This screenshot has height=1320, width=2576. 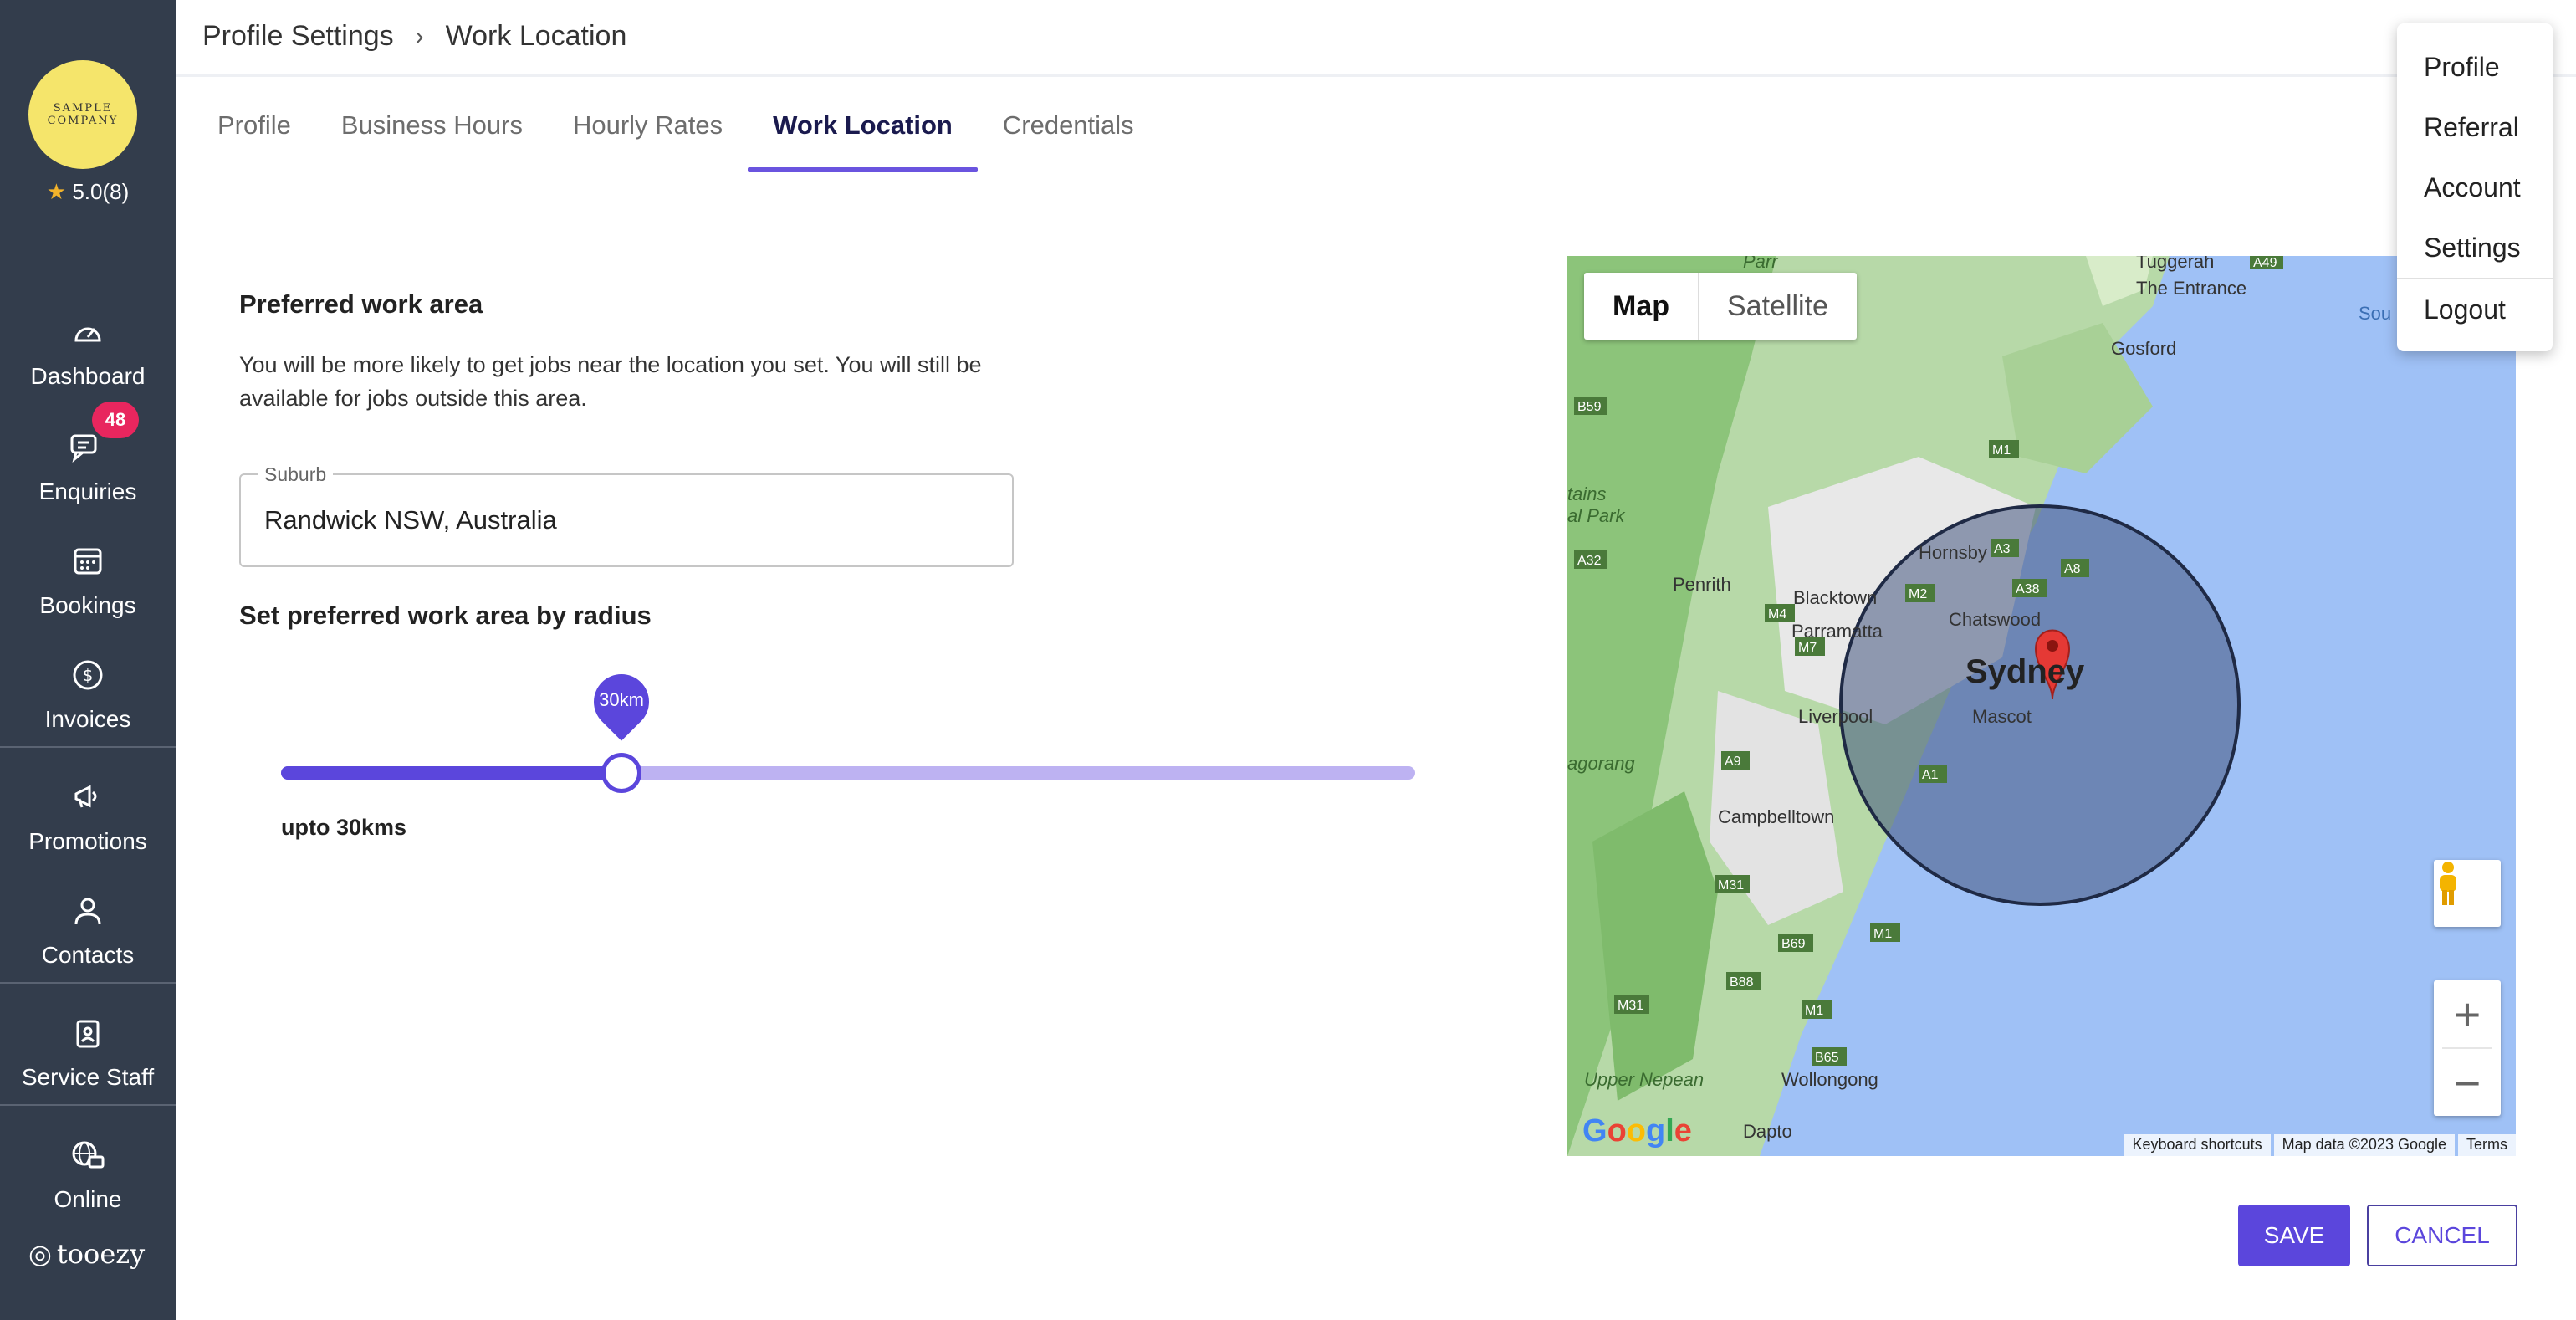 What do you see at coordinates (1589, 407) in the screenshot?
I see `road-b59: B59` at bounding box center [1589, 407].